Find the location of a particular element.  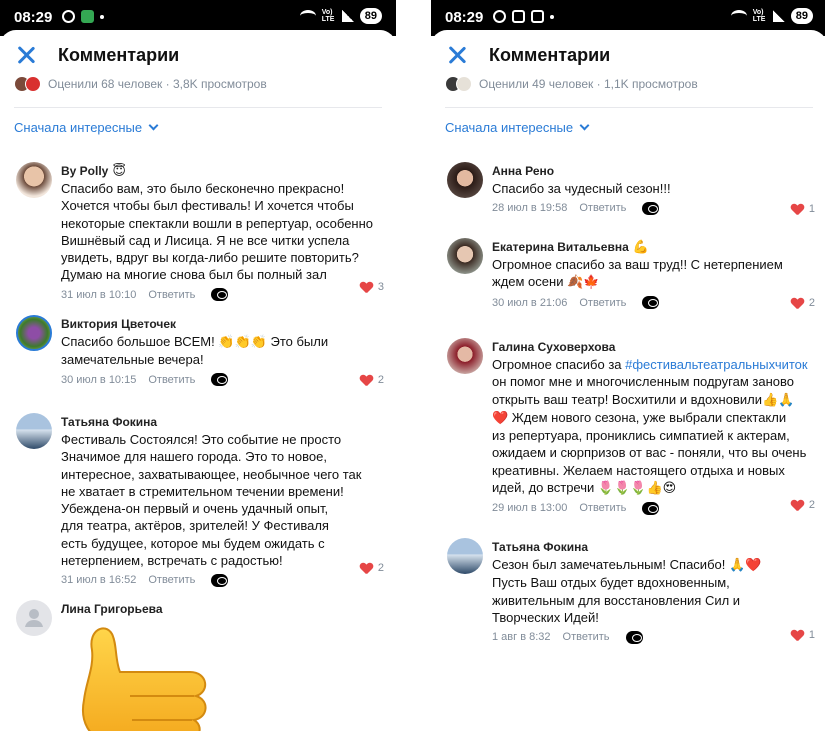

red-heart-icon: ❤️ is located at coordinates (500, 418).